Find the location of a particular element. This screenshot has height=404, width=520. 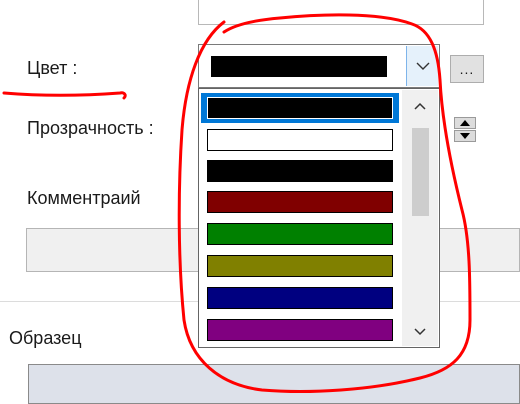

color-label: Цвет : is located at coordinates (52, 68).